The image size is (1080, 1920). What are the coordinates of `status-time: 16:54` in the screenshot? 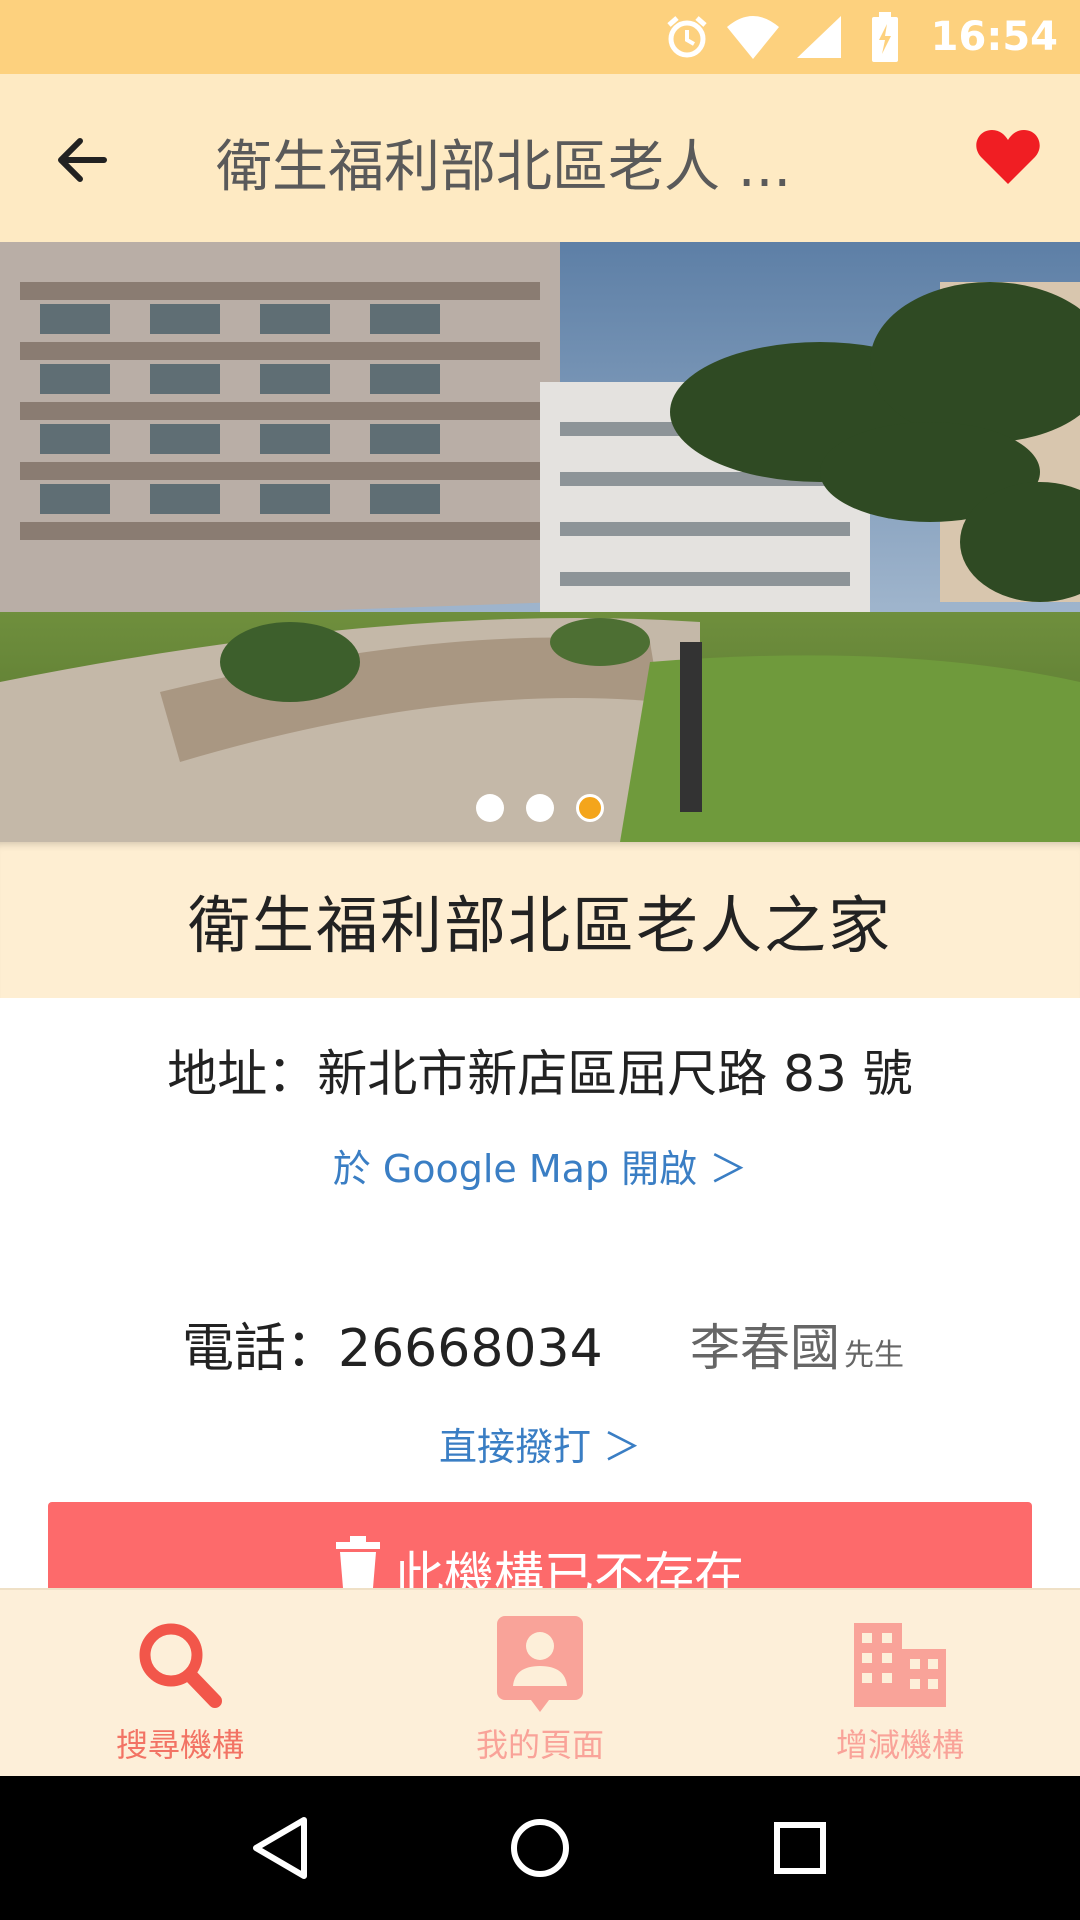 It's located at (994, 37).